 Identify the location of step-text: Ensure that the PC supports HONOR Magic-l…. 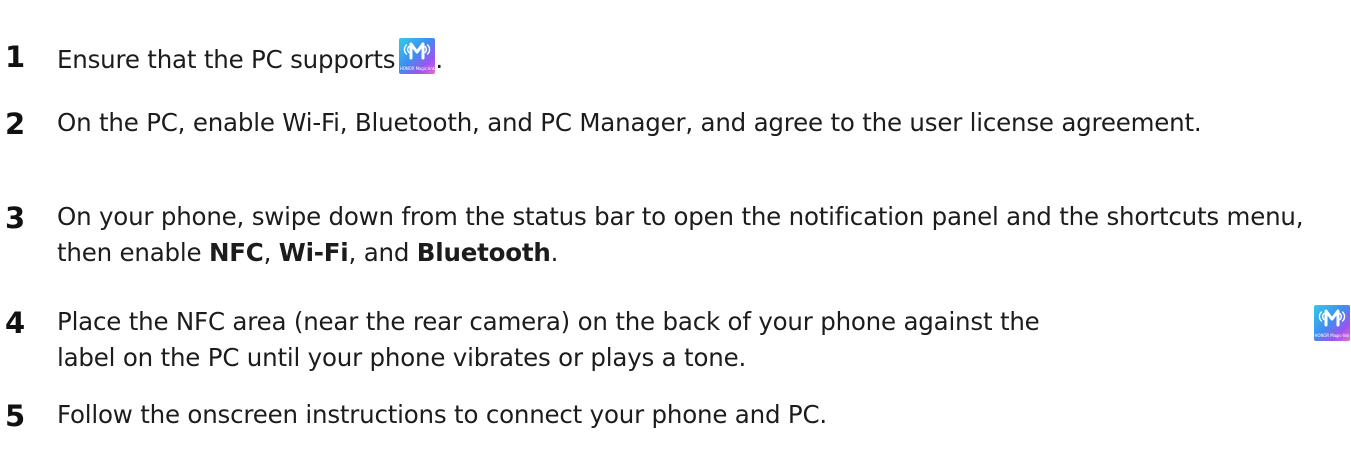
(699, 58).